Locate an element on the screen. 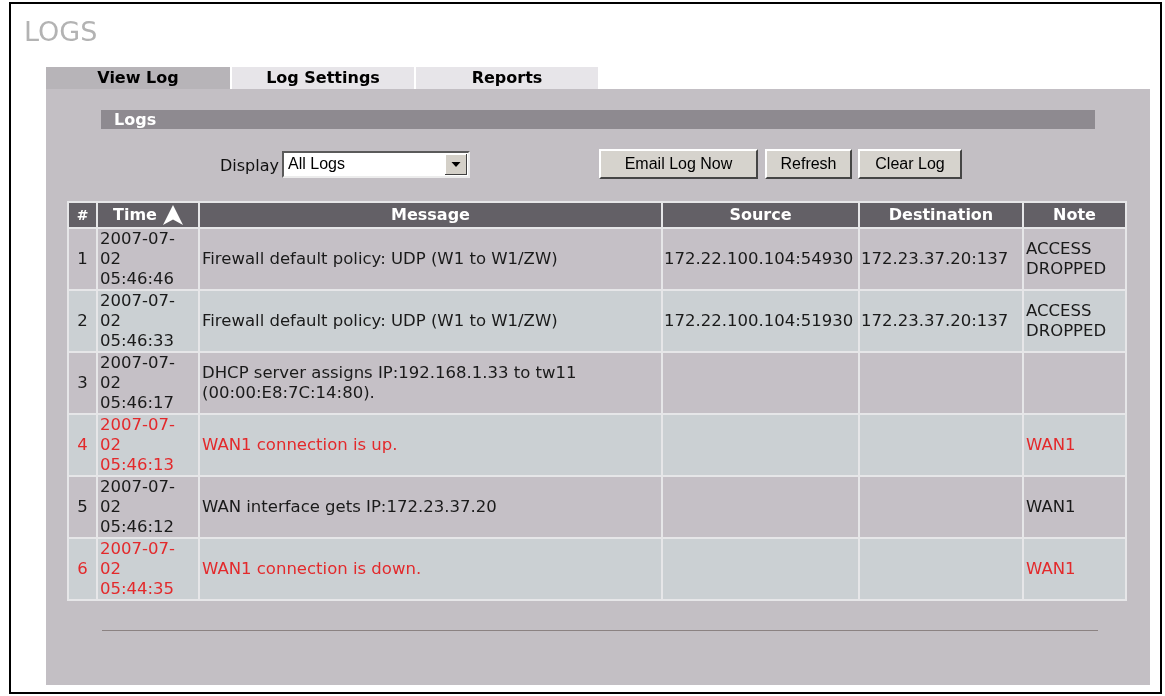  action-button: Refresh is located at coordinates (808, 164).